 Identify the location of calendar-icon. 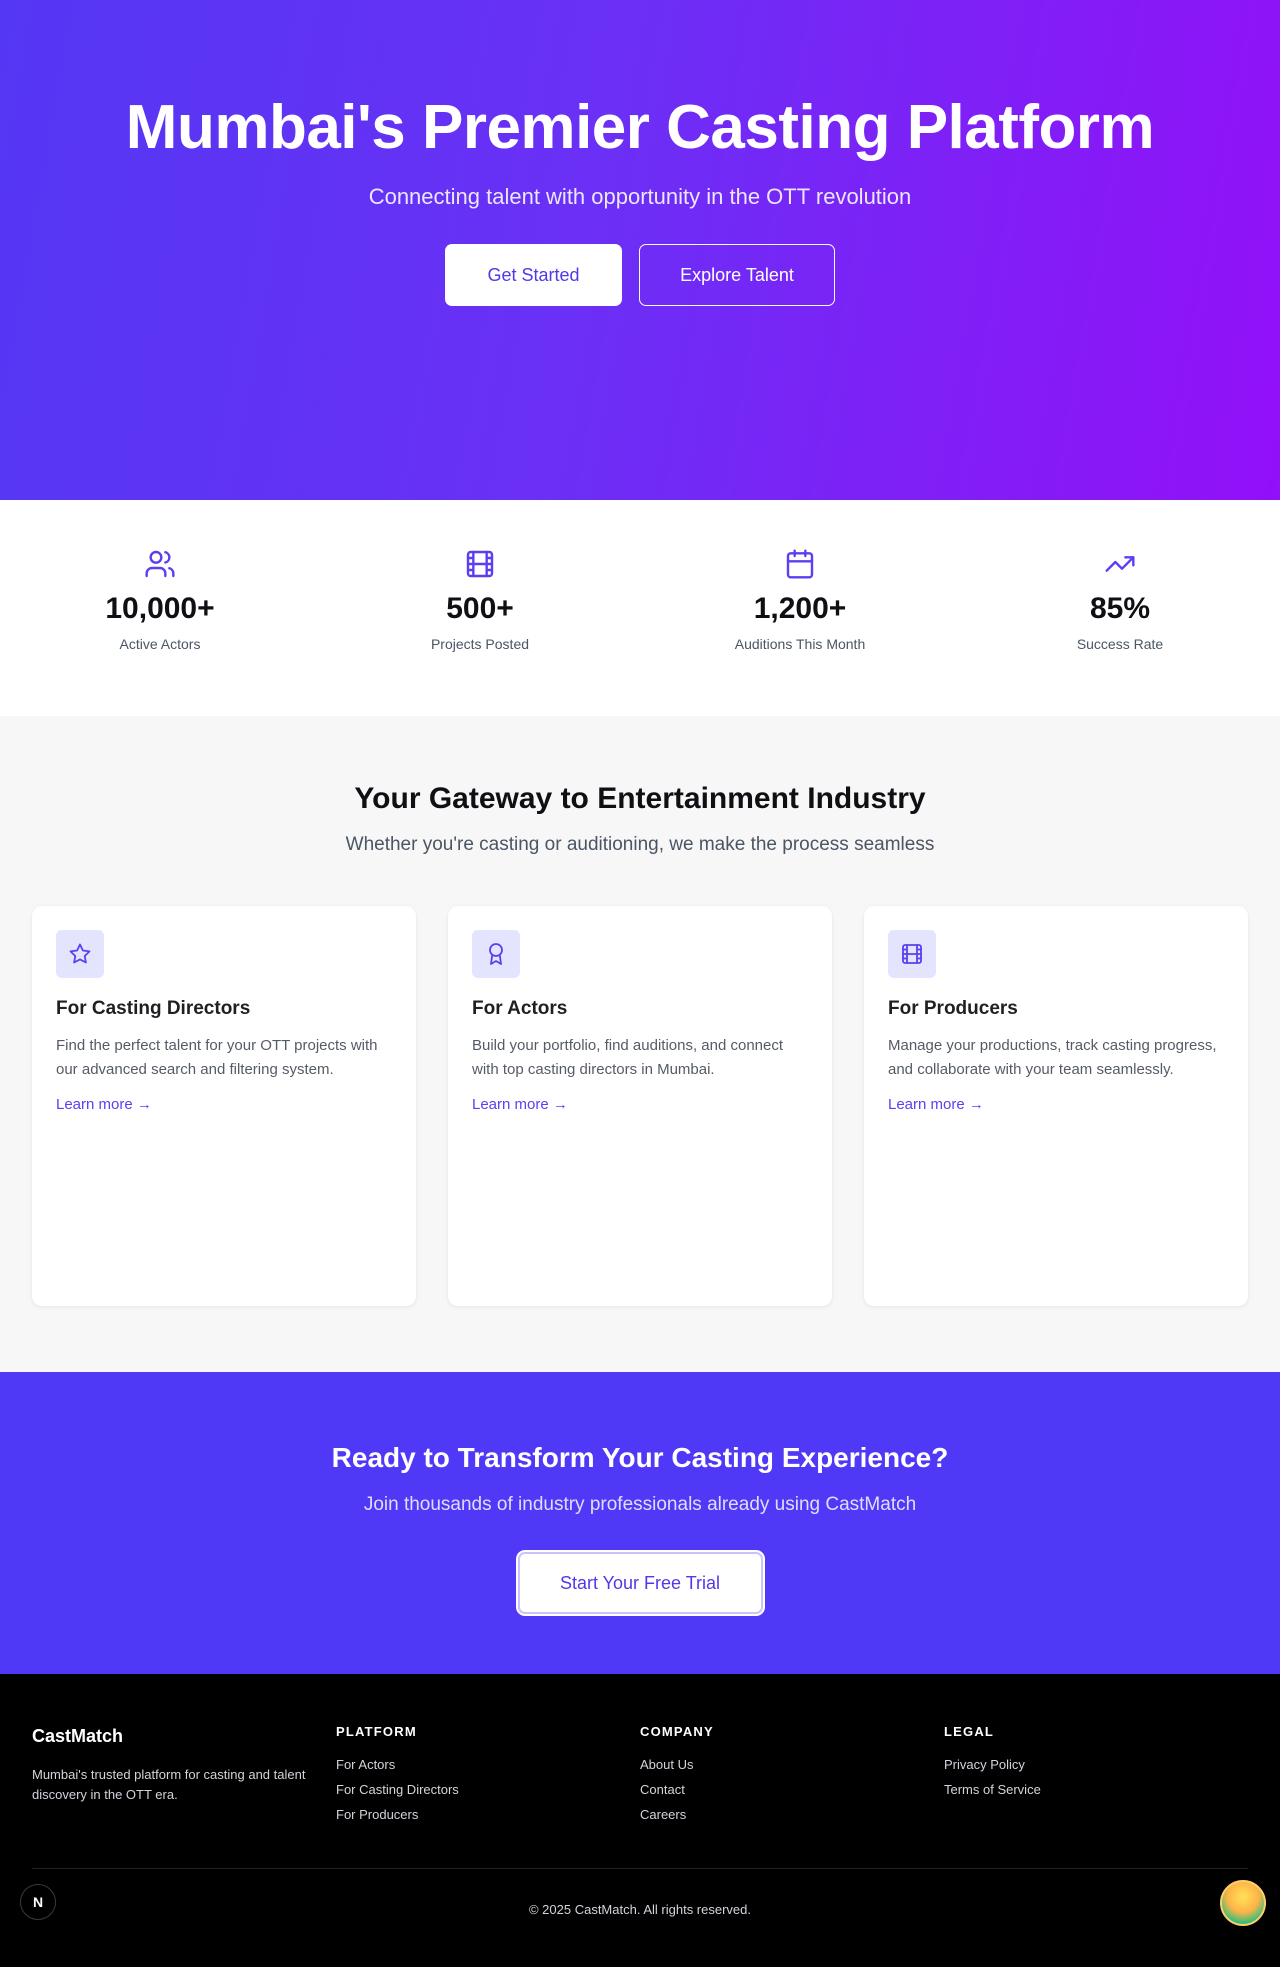
(800, 564).